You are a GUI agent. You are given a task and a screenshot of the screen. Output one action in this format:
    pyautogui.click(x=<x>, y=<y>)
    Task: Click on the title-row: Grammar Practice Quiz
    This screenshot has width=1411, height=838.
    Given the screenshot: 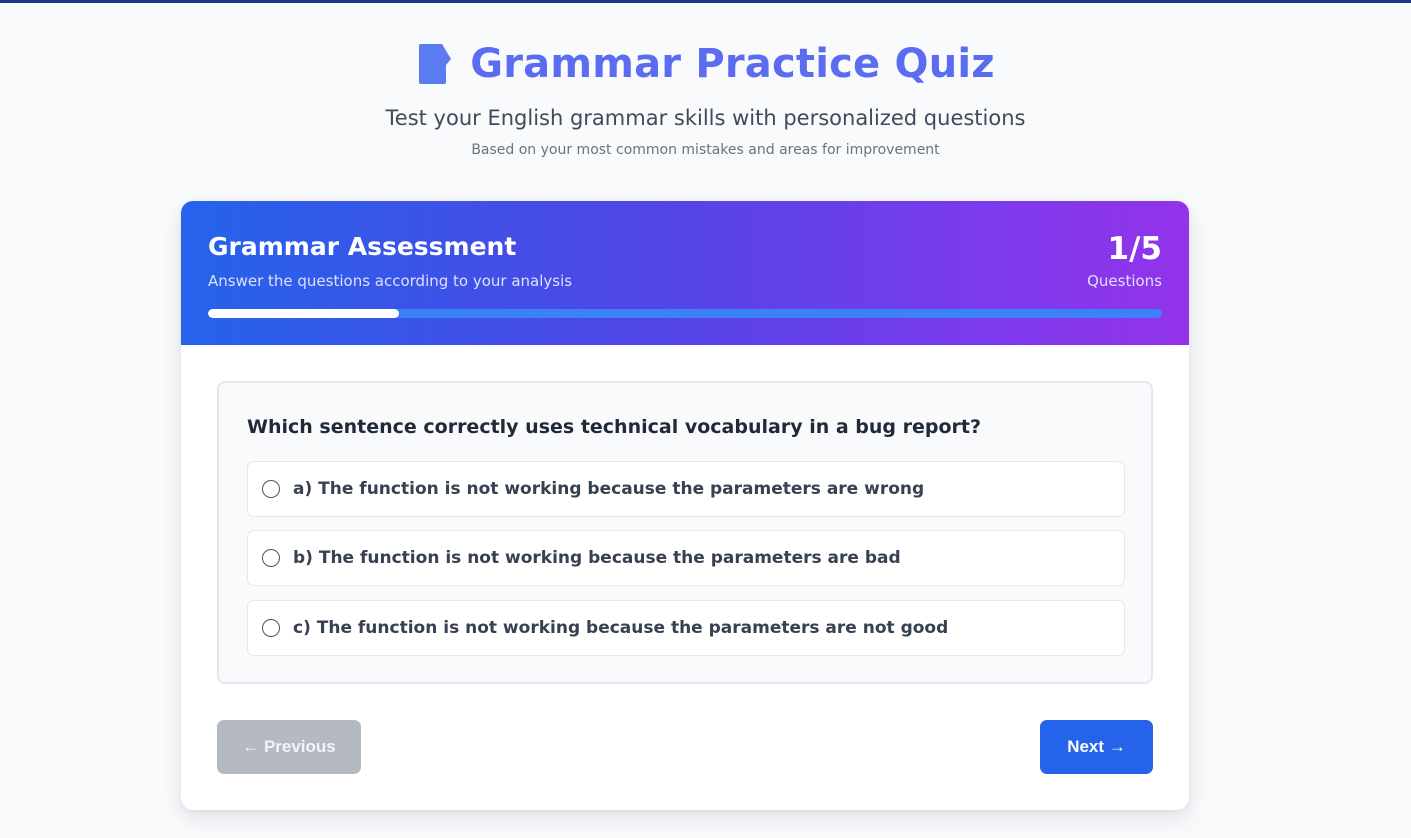 What is the action you would take?
    pyautogui.click(x=705, y=64)
    